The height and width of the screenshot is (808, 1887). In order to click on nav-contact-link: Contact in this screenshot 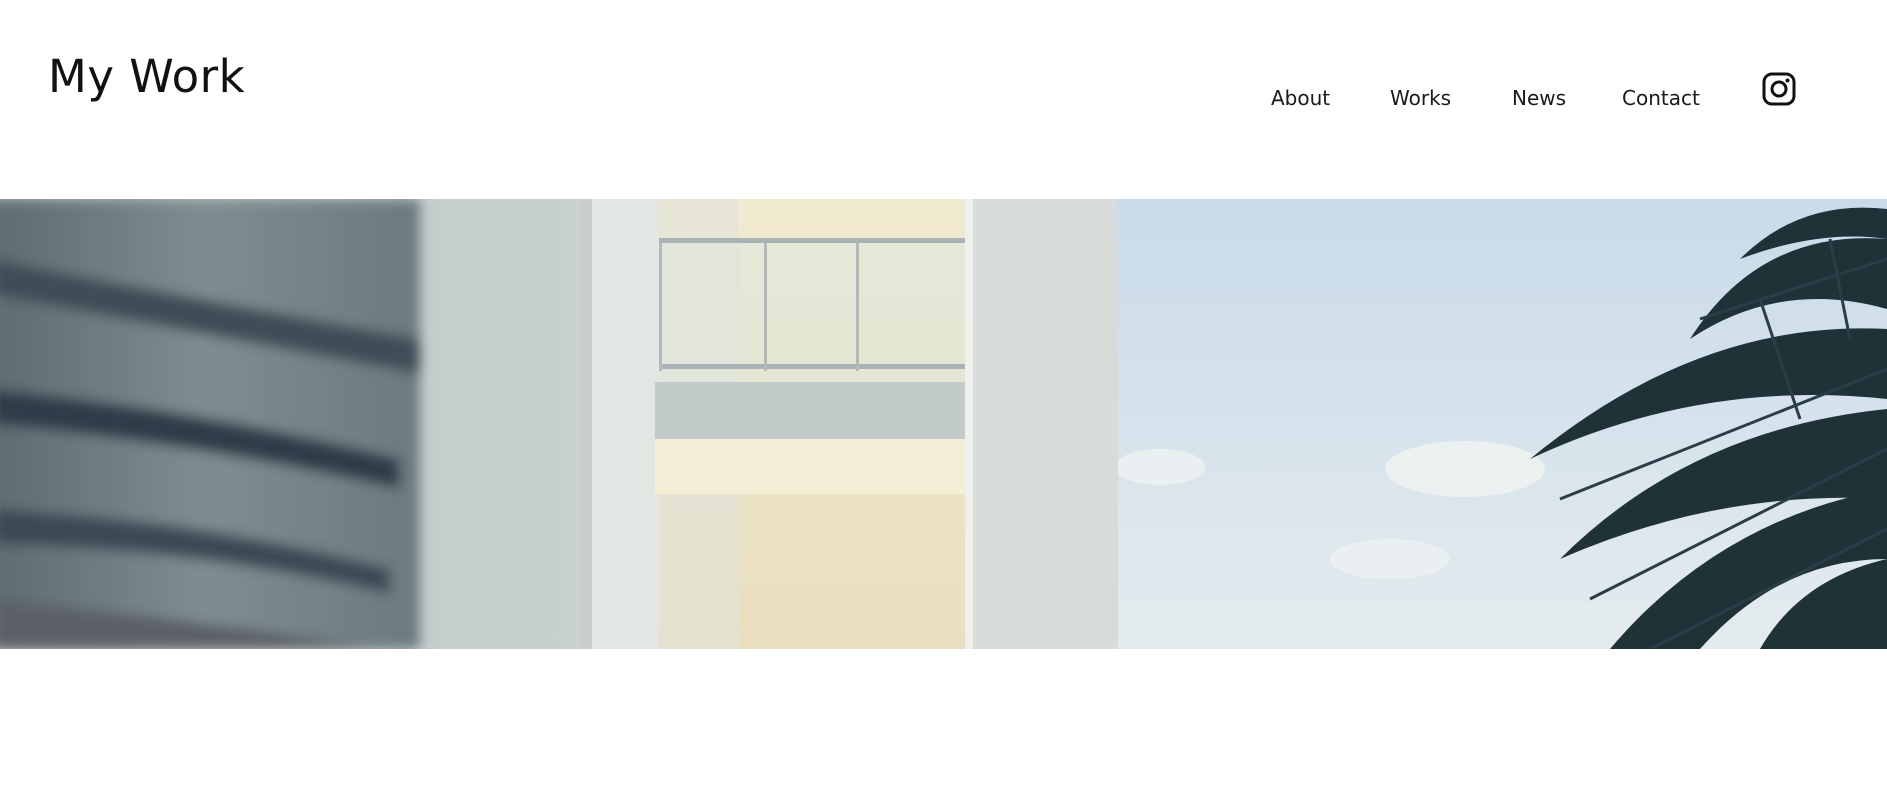, I will do `click(1661, 98)`.